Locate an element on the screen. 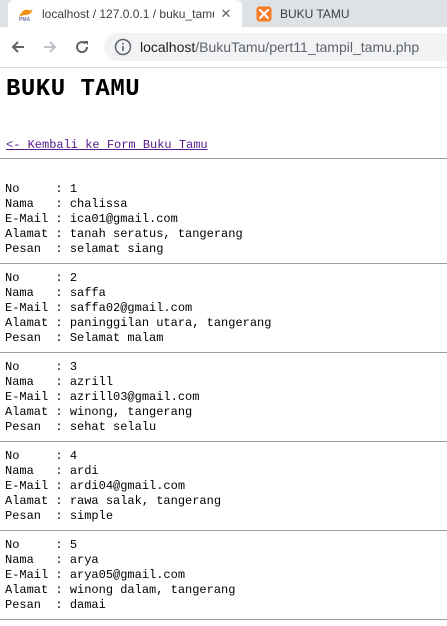  field-value: tanah seratus, tangerang is located at coordinates (156, 234).